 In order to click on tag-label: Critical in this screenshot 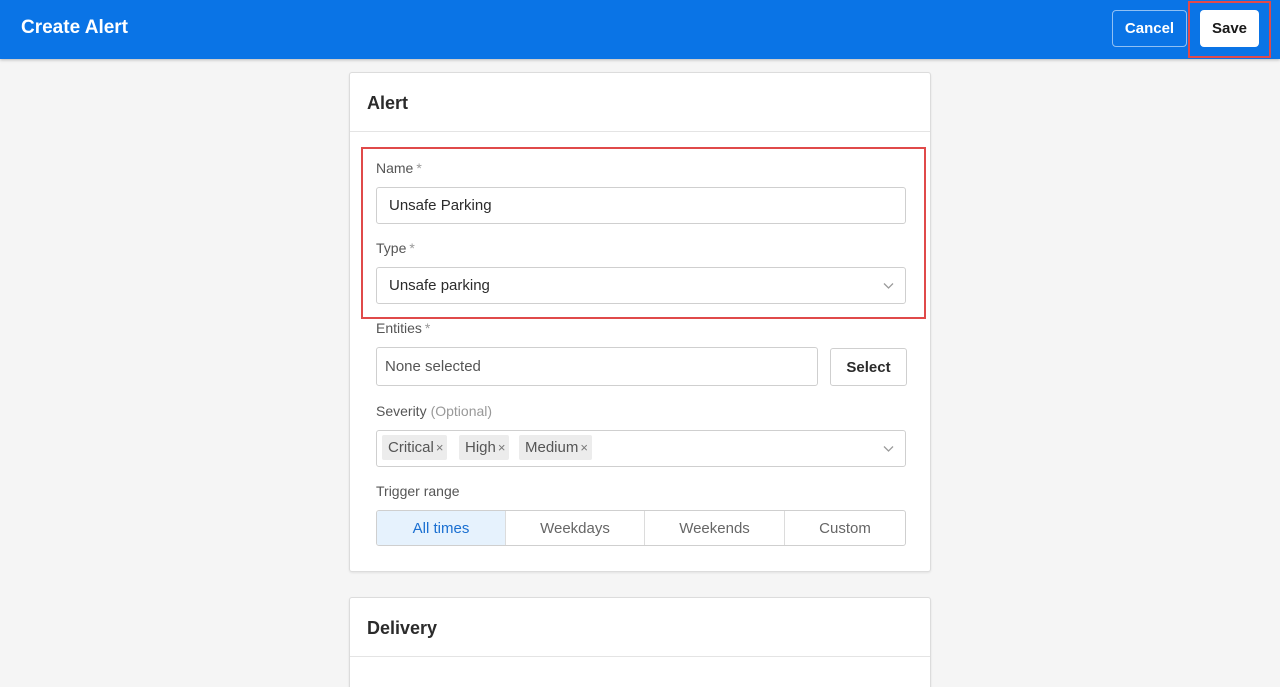, I will do `click(411, 447)`.